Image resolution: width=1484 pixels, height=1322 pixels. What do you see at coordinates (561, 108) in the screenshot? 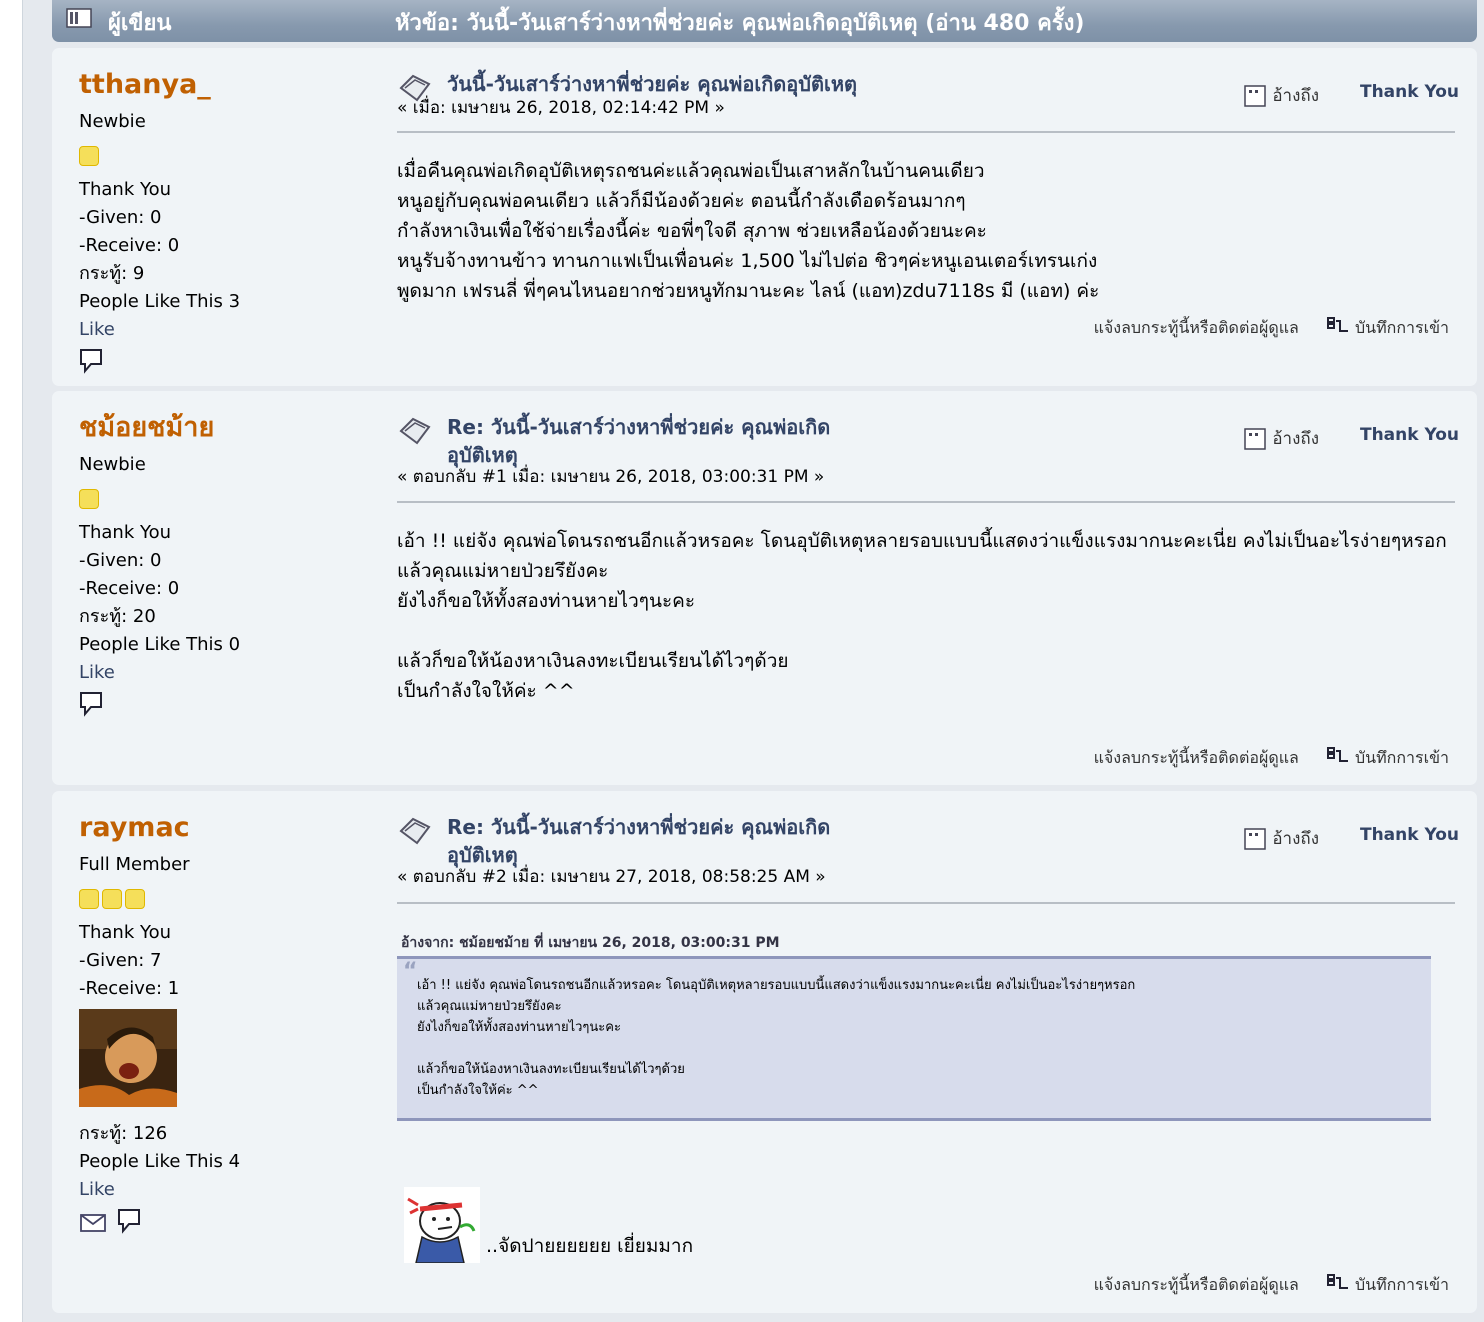
I see `post-date: « เมื่อ: เมษายน 26, 2018, 02:14:42 PM »` at bounding box center [561, 108].